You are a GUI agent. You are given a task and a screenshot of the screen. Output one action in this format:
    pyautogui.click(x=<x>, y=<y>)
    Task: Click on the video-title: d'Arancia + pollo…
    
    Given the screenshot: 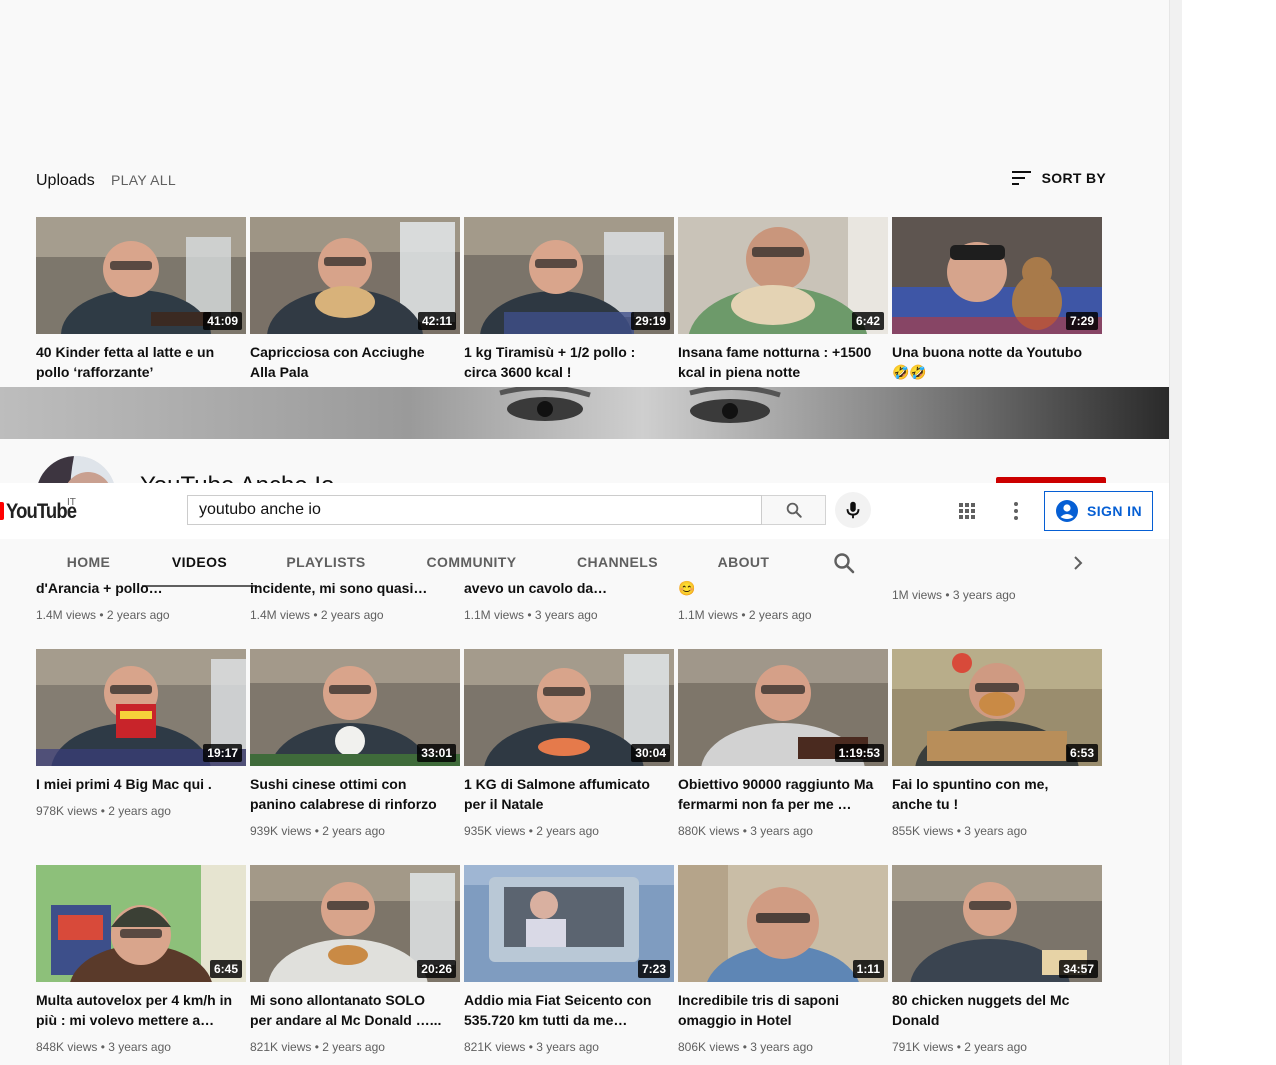 What is the action you would take?
    pyautogui.click(x=136, y=588)
    